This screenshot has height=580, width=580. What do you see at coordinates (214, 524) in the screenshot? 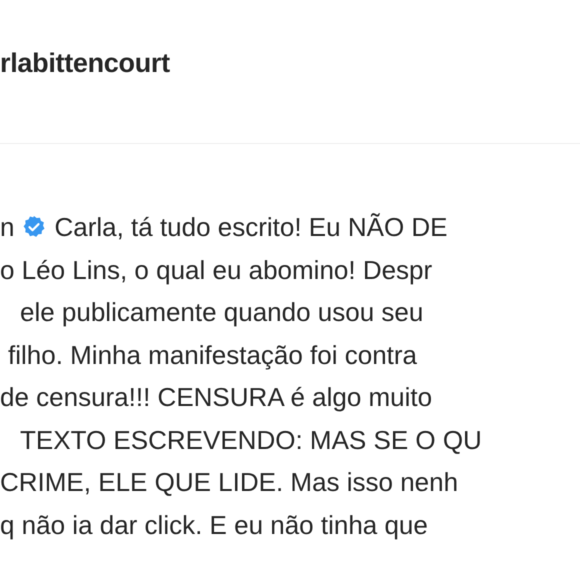
I see `comment-text-line: q não ia dar click. E eu não tinha que` at bounding box center [214, 524].